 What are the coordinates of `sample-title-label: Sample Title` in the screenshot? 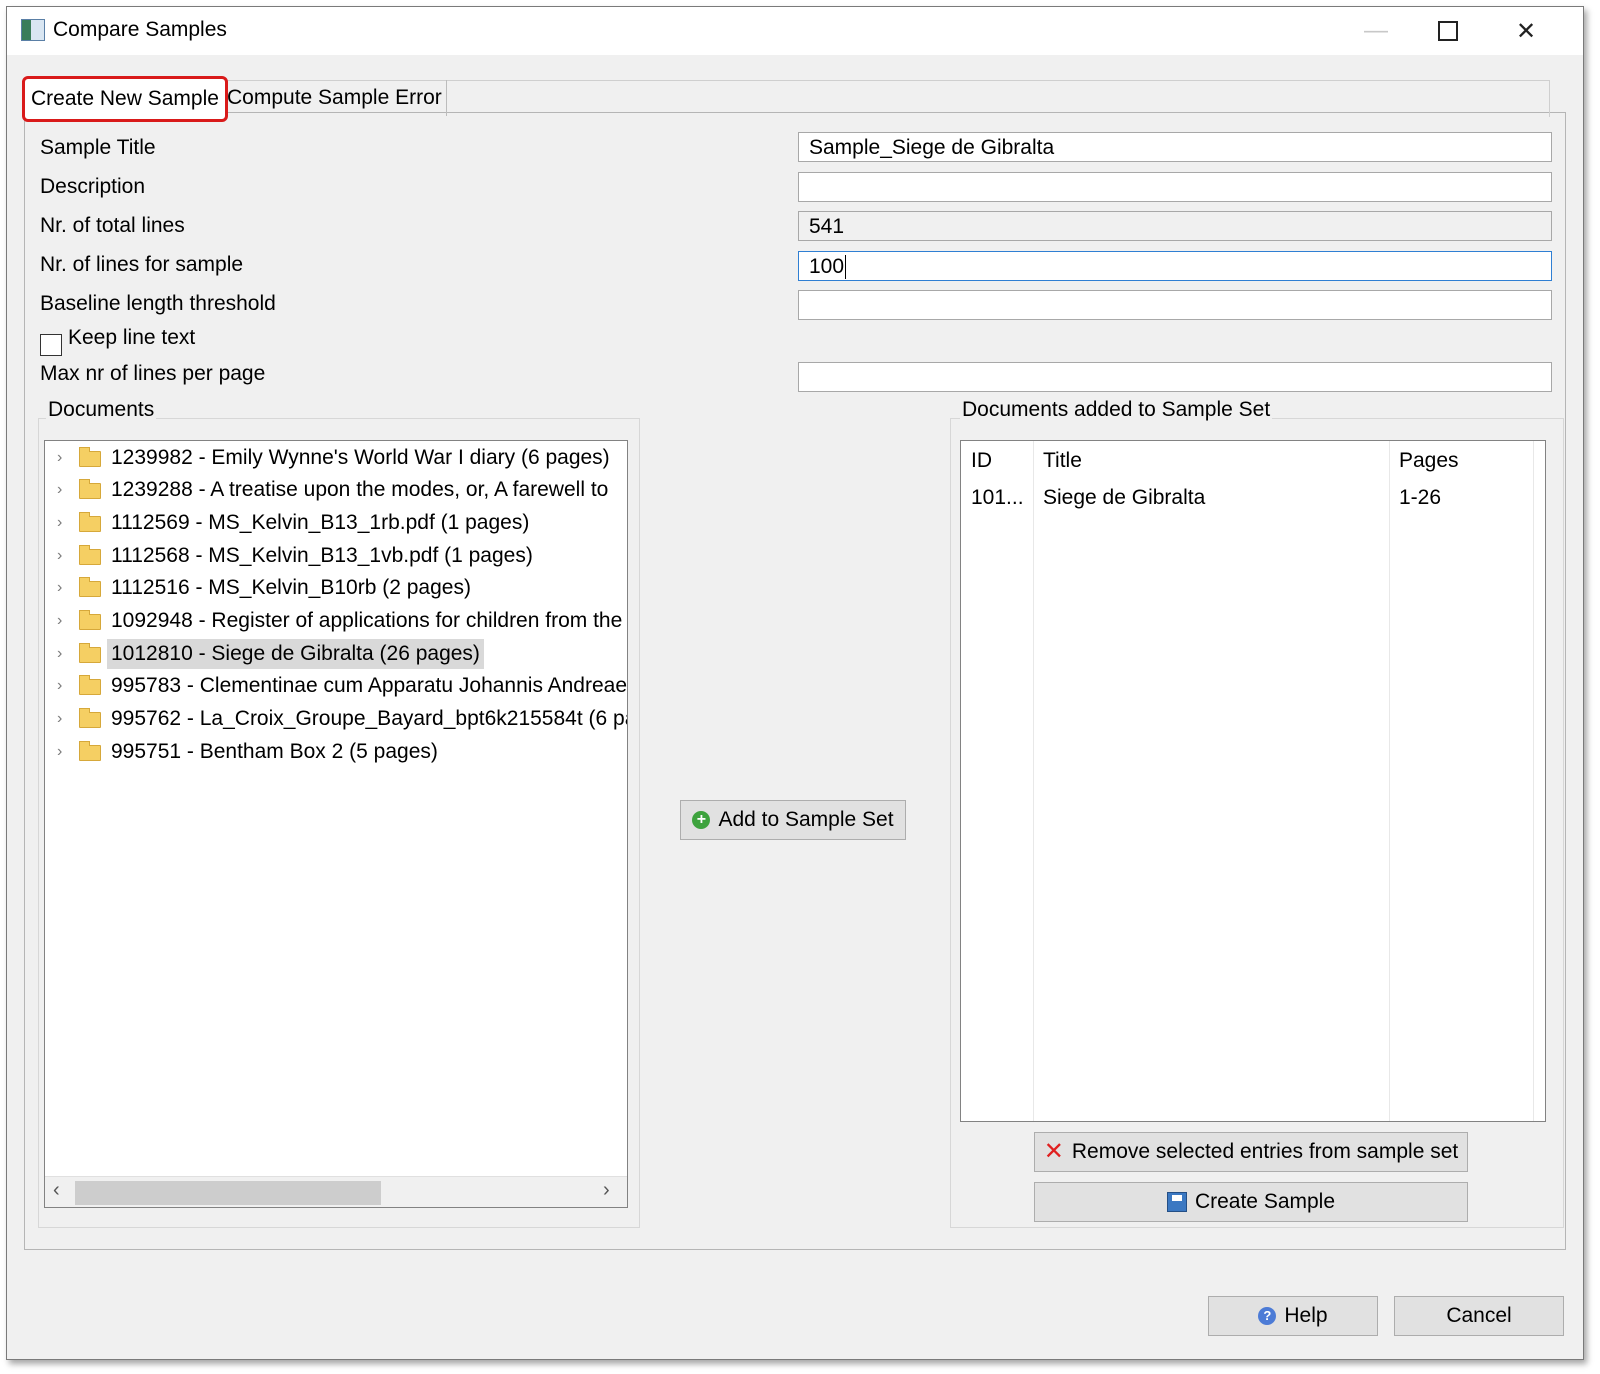 It's located at (98, 147).